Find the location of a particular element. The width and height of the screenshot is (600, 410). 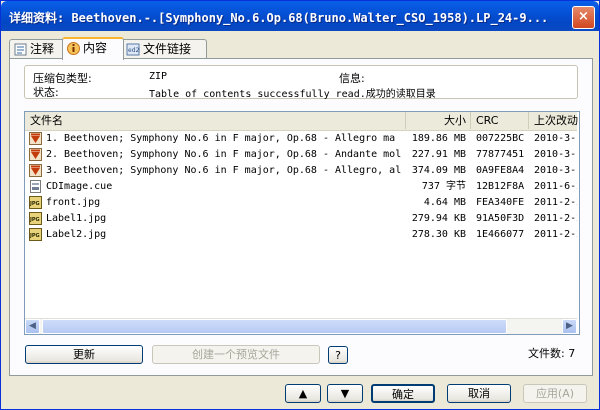

cue-file-icon is located at coordinates (35, 186).